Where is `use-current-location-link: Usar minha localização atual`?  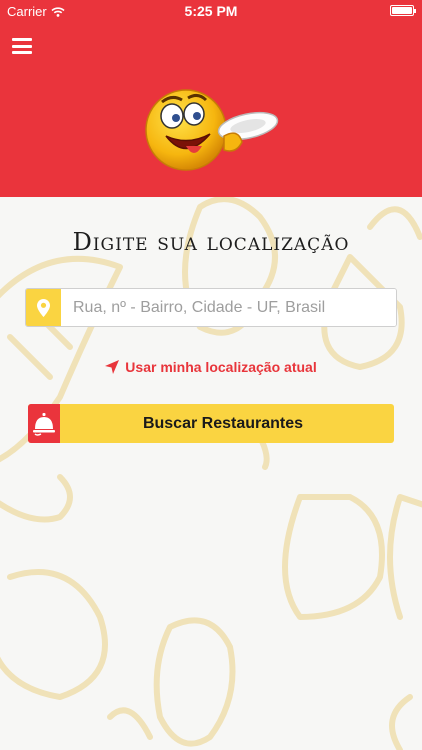 use-current-location-link: Usar minha localização atual is located at coordinates (211, 367).